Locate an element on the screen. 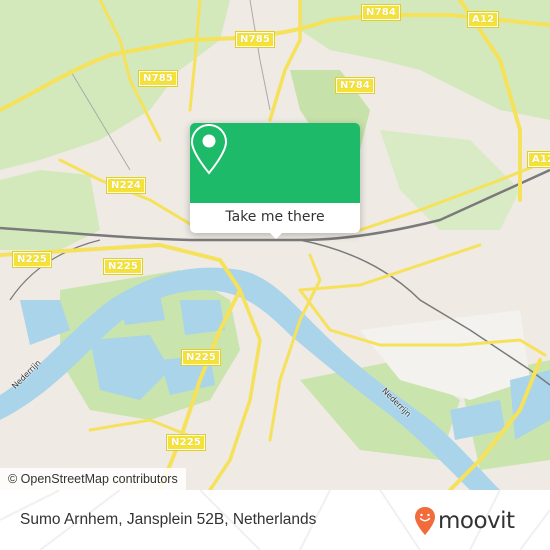  road-label-n225-southwest: N225 is located at coordinates (186, 442).